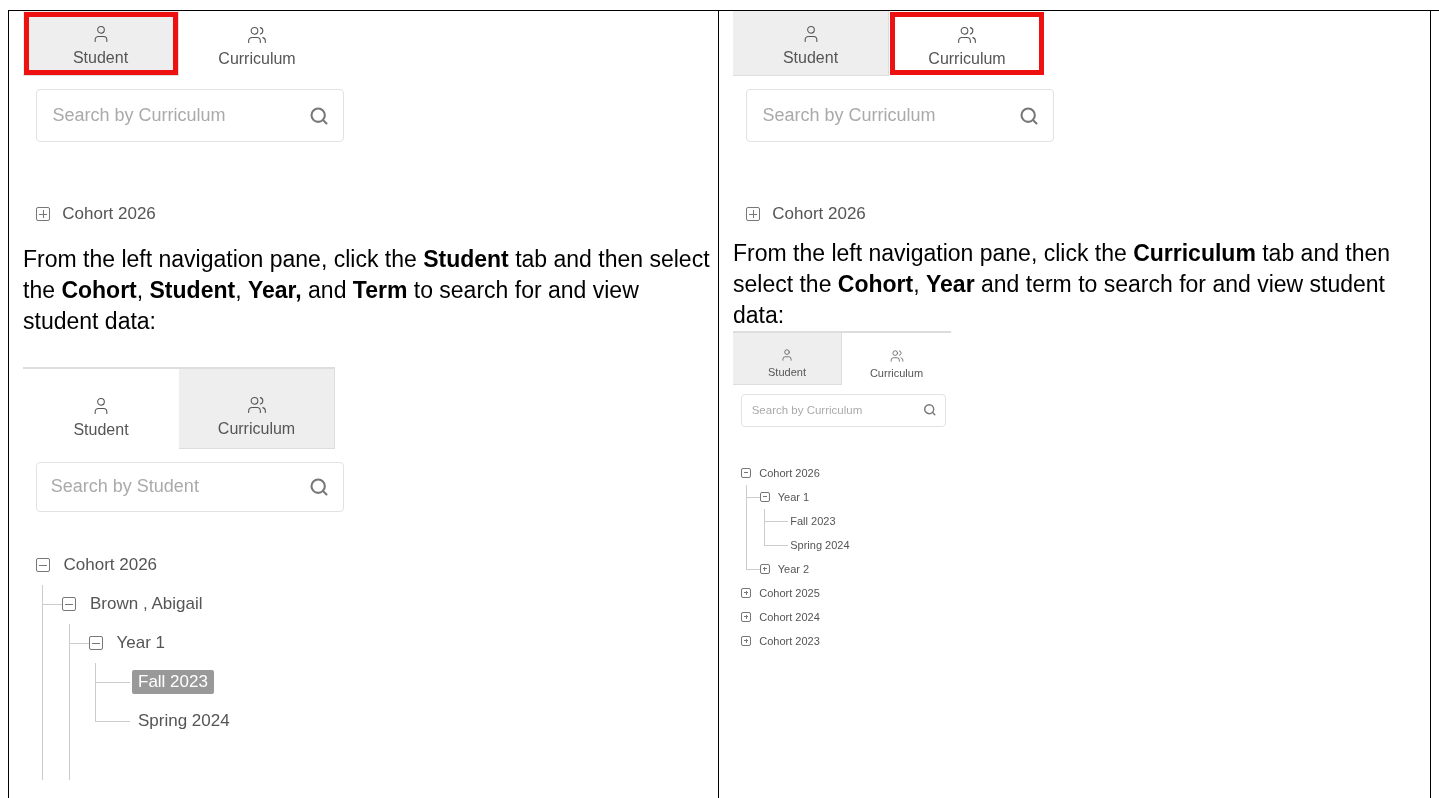 The width and height of the screenshot is (1439, 798). What do you see at coordinates (789, 592) in the screenshot?
I see `tree-item: Cohort 2025` at bounding box center [789, 592].